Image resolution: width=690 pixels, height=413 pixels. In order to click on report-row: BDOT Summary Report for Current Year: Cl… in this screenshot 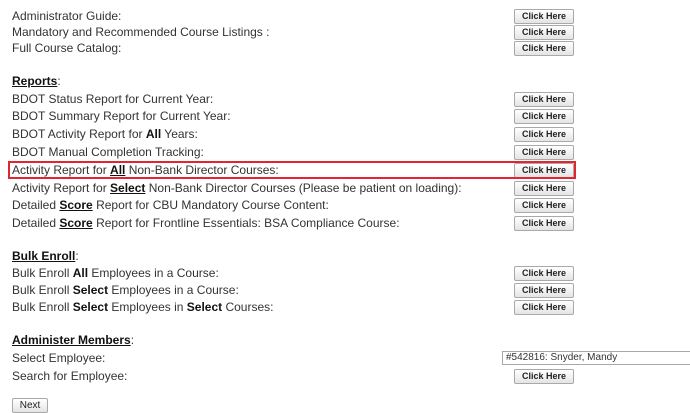, I will do `click(348, 116)`.